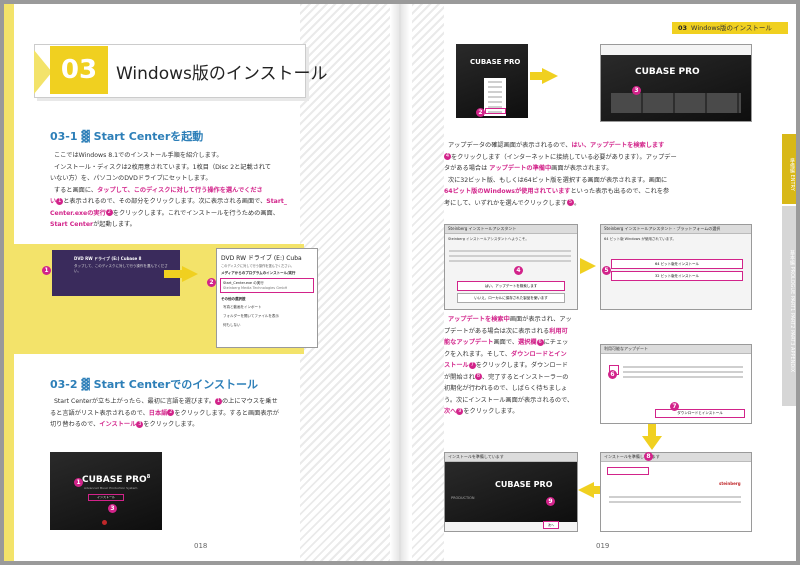 This screenshot has height=565, width=800. Describe the element at coordinates (9, 282) in the screenshot. I see `left-edge-strip` at that location.